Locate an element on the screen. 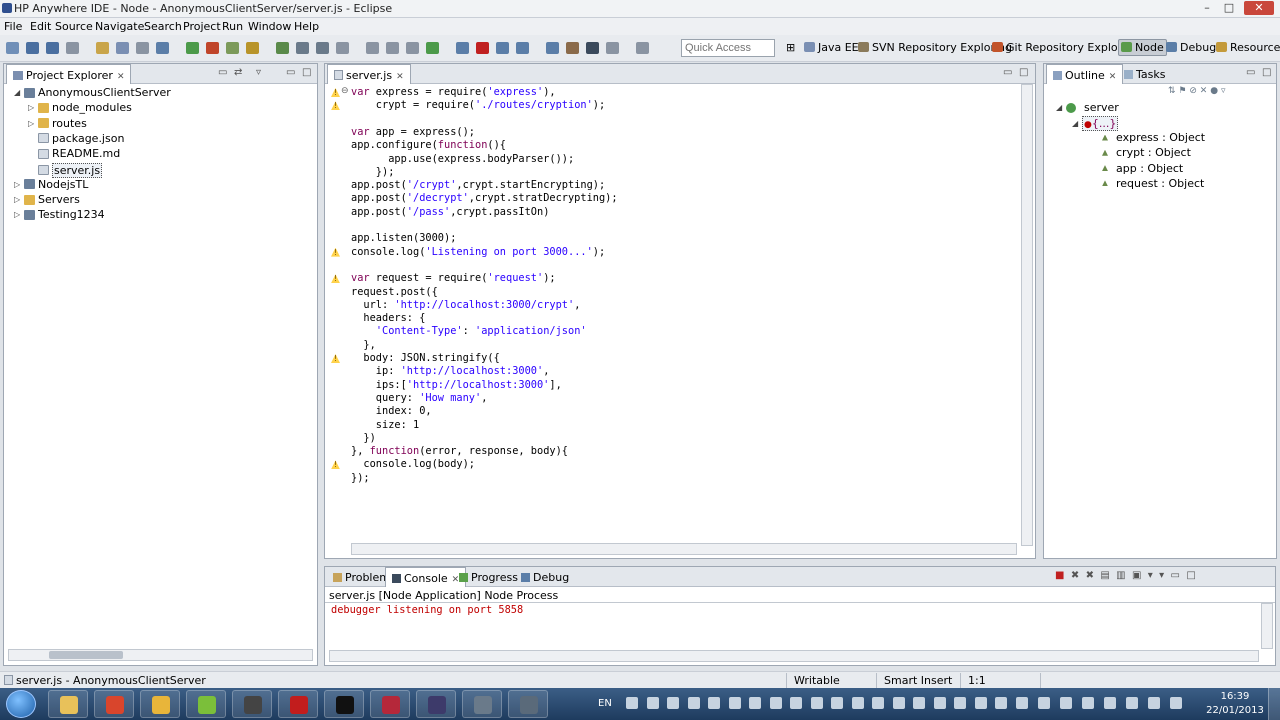 Image resolution: width=1280 pixels, height=720 pixels. open-type-icon is located at coordinates (122, 48).